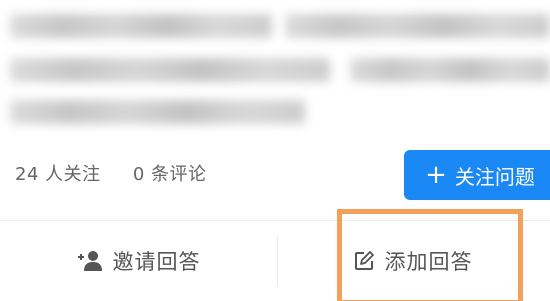 The height and width of the screenshot is (301, 550). I want to click on invite-answer-button: 邀请回答, so click(137, 261).